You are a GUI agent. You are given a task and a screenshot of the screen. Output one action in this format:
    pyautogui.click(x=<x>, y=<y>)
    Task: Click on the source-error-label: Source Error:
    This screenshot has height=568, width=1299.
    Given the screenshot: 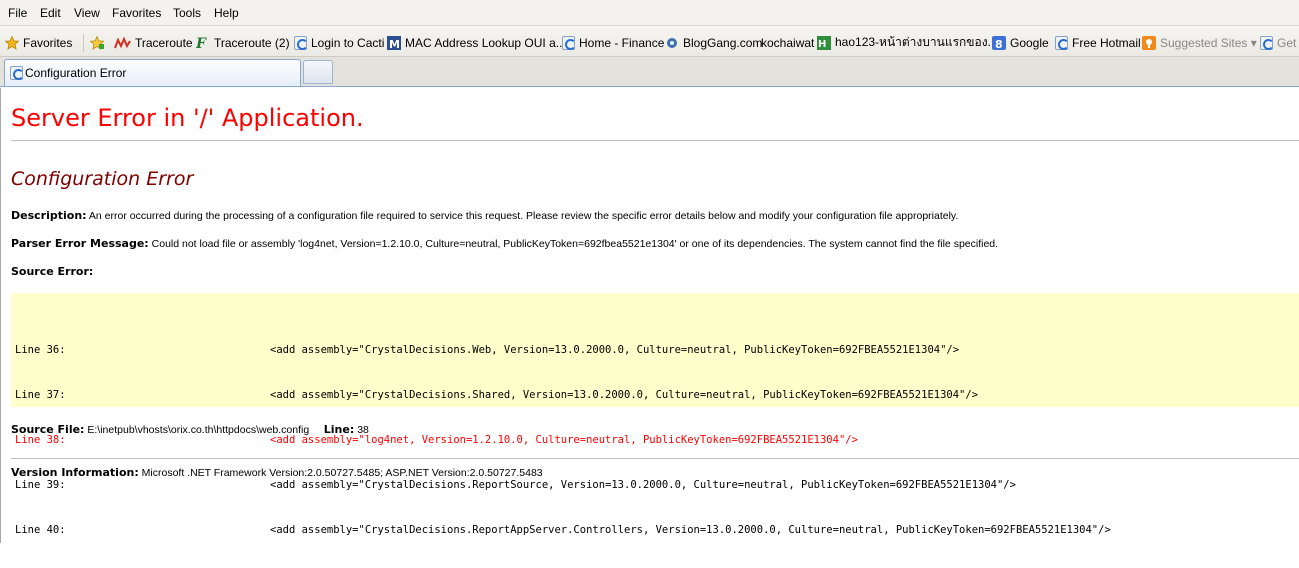 What is the action you would take?
    pyautogui.click(x=52, y=271)
    